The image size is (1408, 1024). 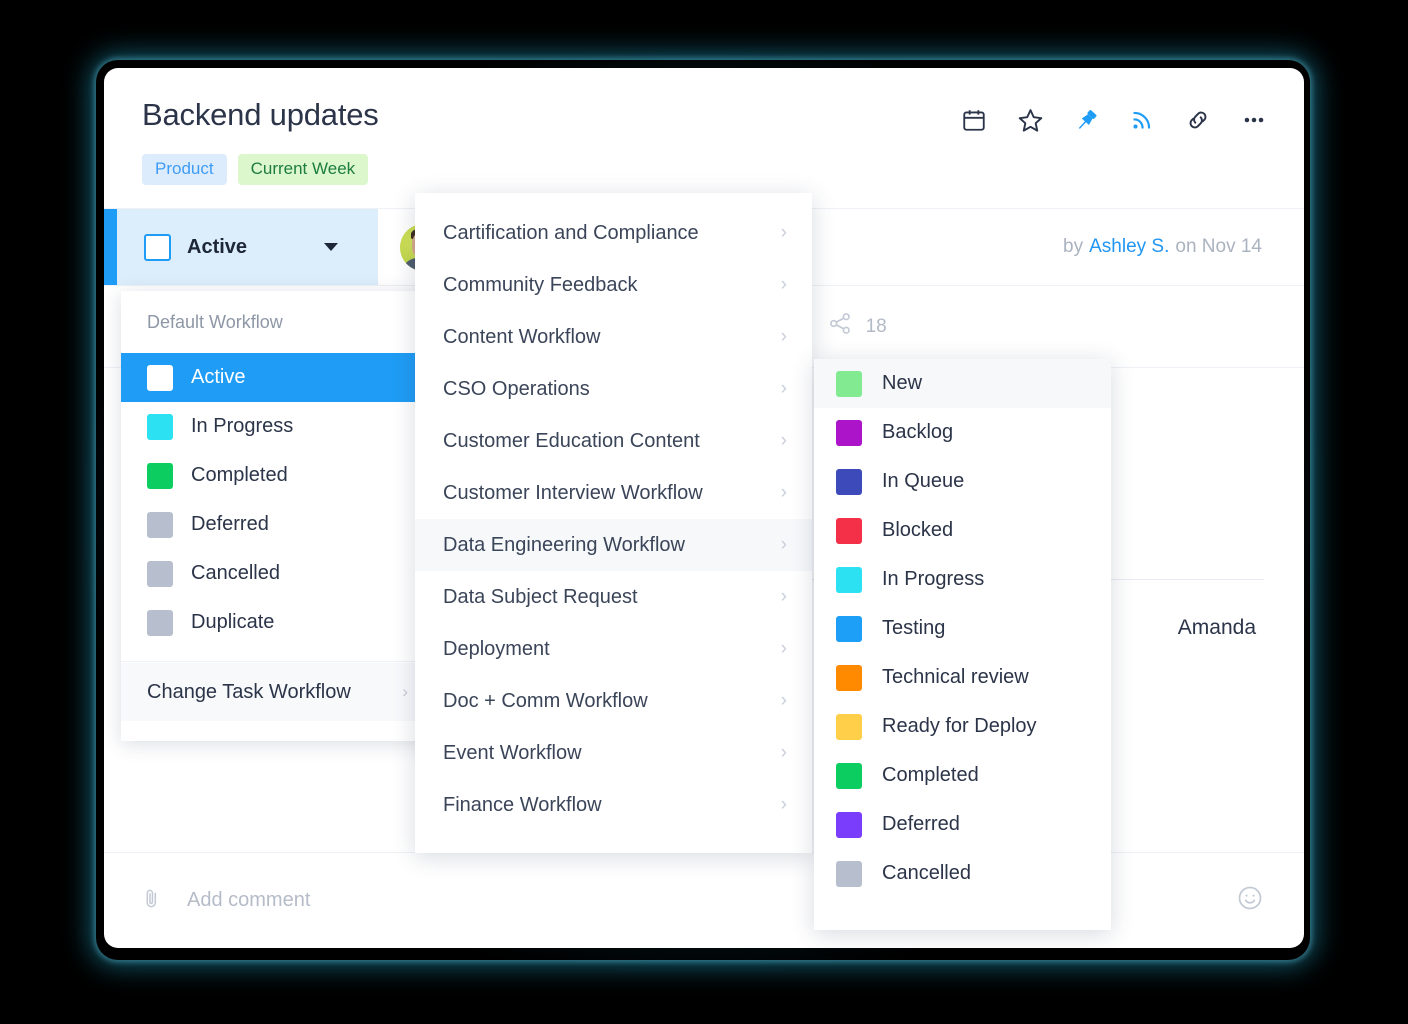 I want to click on workflow-status-option: In Progress, so click(x=962, y=579).